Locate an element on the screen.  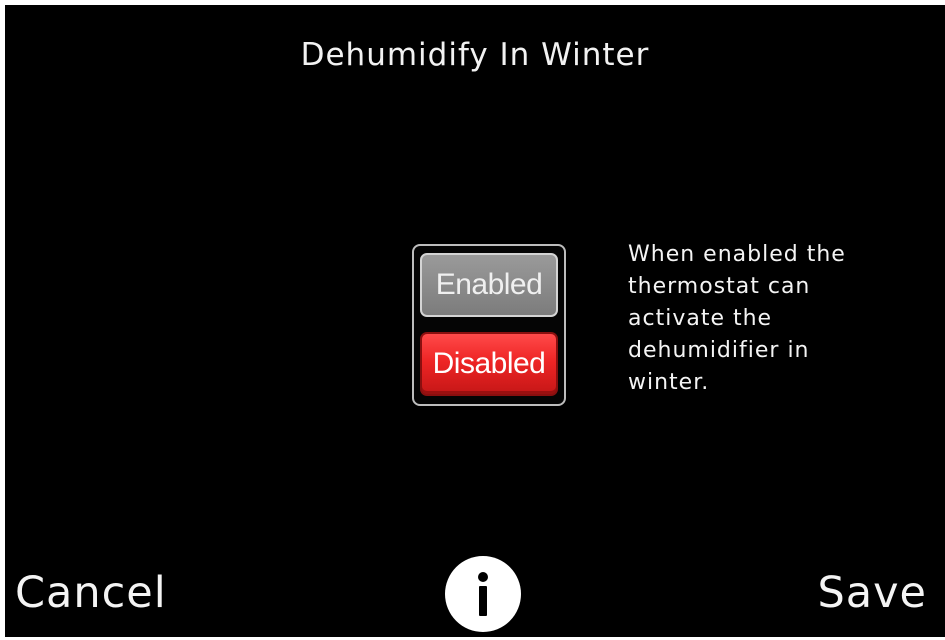
cancel-button: Cancel is located at coordinates (91, 593).